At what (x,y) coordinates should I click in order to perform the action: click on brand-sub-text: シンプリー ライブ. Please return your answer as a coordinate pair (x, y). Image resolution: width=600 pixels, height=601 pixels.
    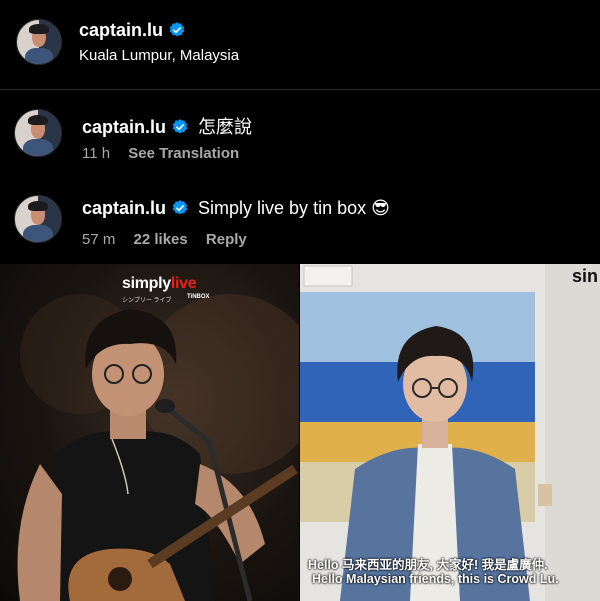
    Looking at the image, I should click on (147, 301).